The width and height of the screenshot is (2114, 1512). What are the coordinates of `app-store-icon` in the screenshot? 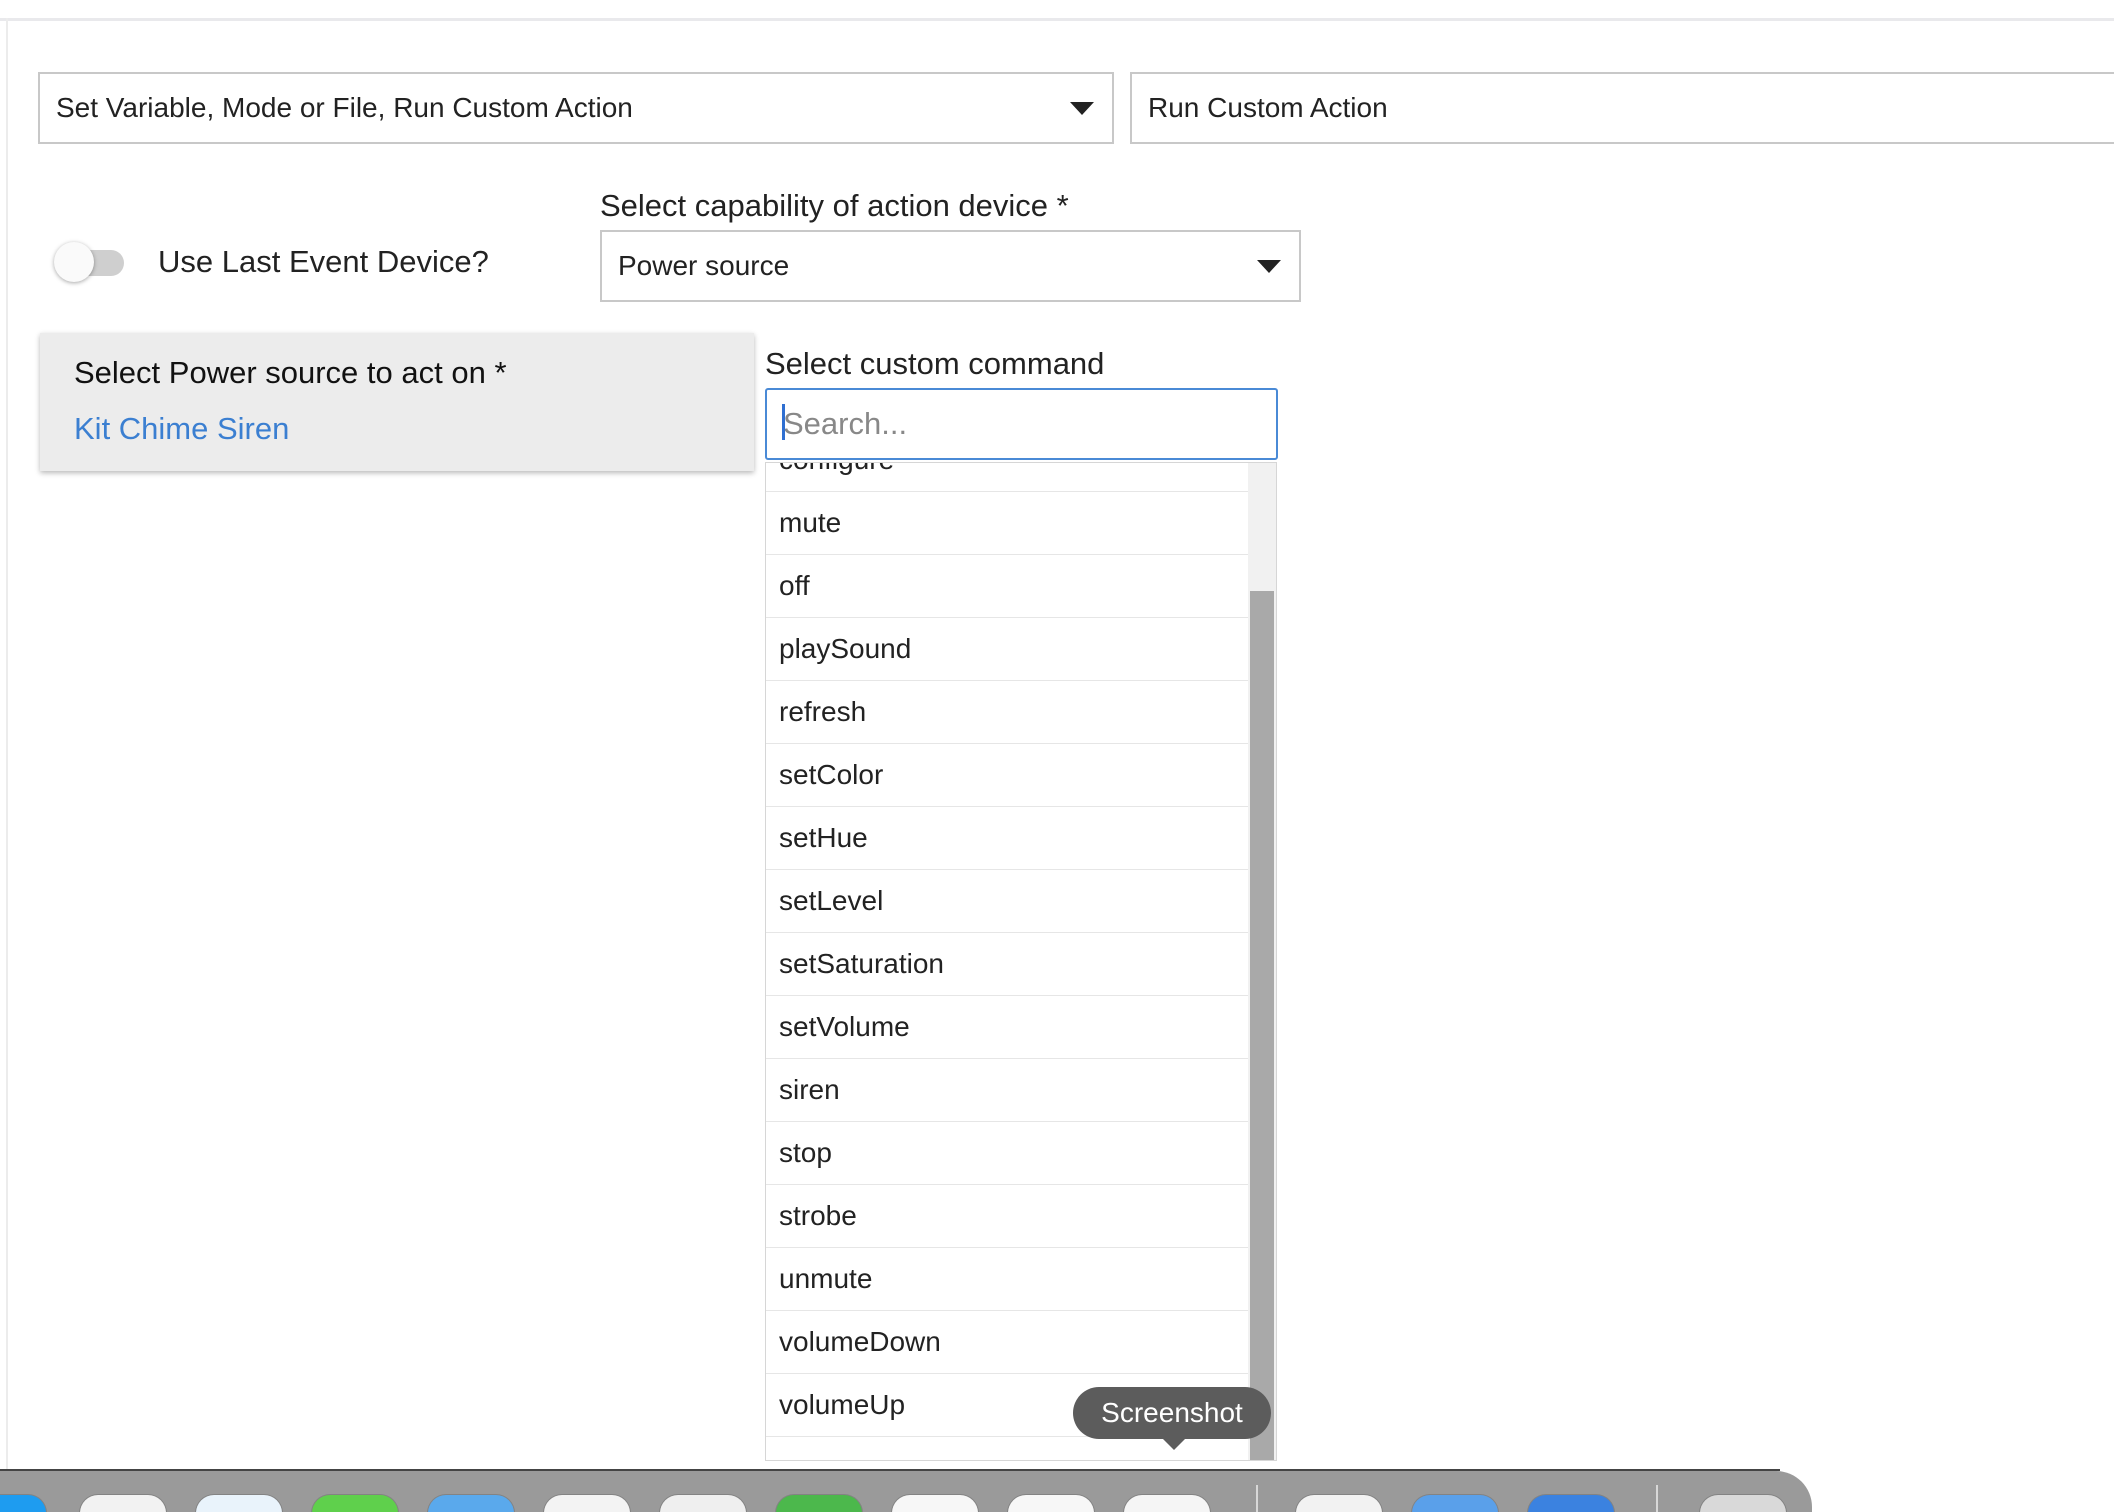 It's located at (1455, 1503).